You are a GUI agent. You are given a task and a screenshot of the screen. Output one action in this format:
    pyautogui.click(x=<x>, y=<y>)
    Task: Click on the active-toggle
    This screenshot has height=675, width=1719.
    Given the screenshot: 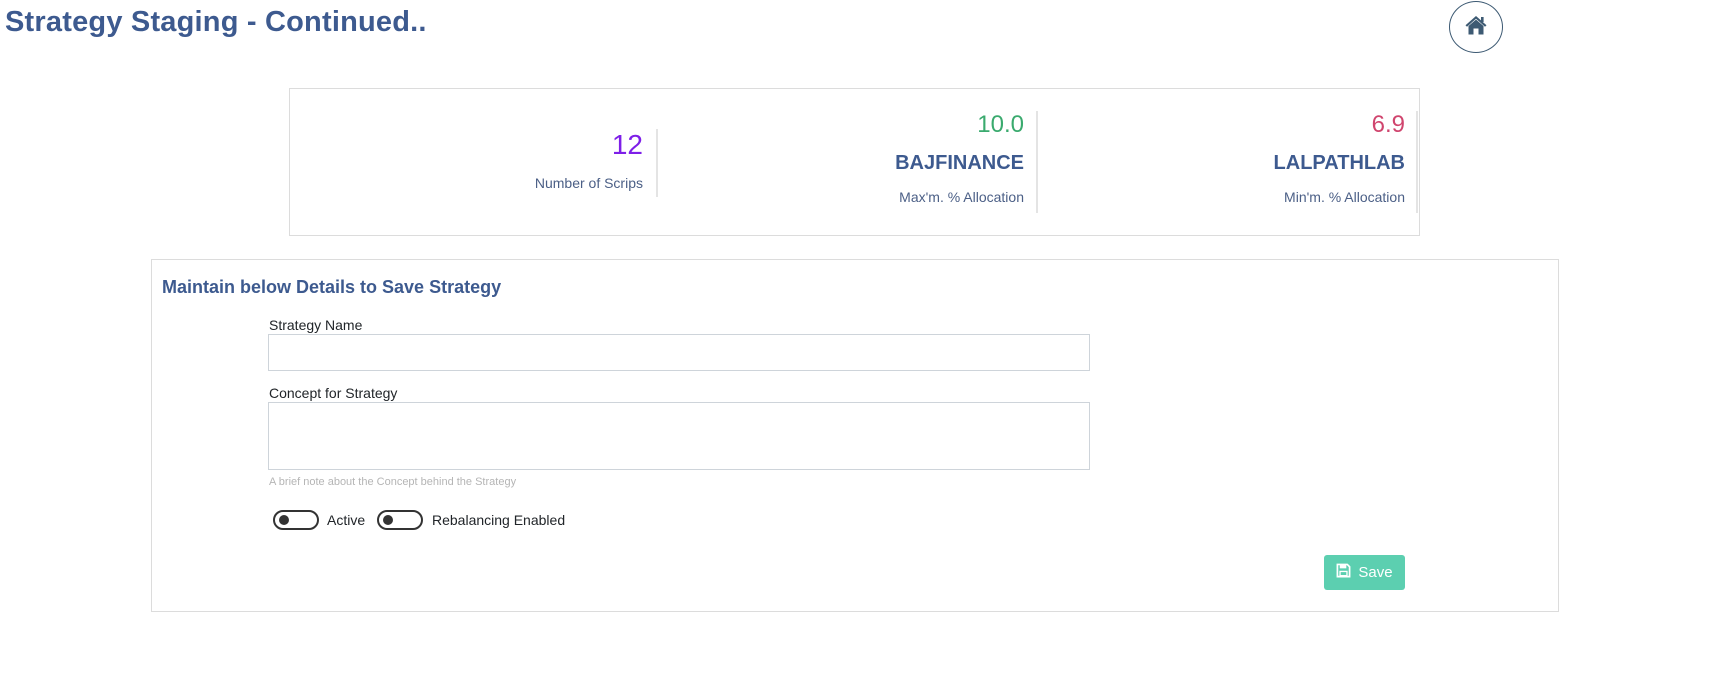 What is the action you would take?
    pyautogui.click(x=296, y=520)
    